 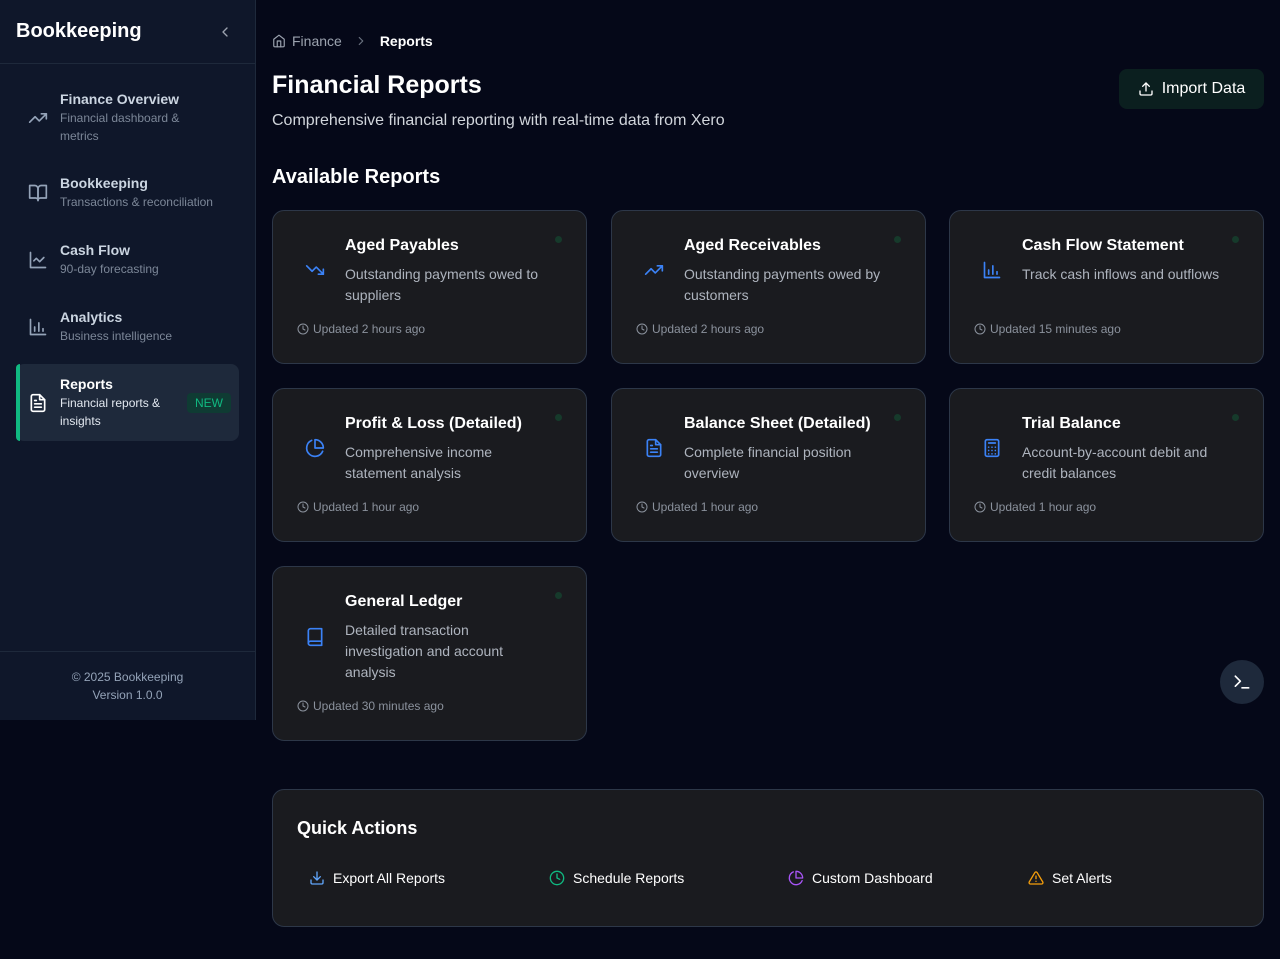 I want to click on import-data-label: Import Data, so click(x=1203, y=88).